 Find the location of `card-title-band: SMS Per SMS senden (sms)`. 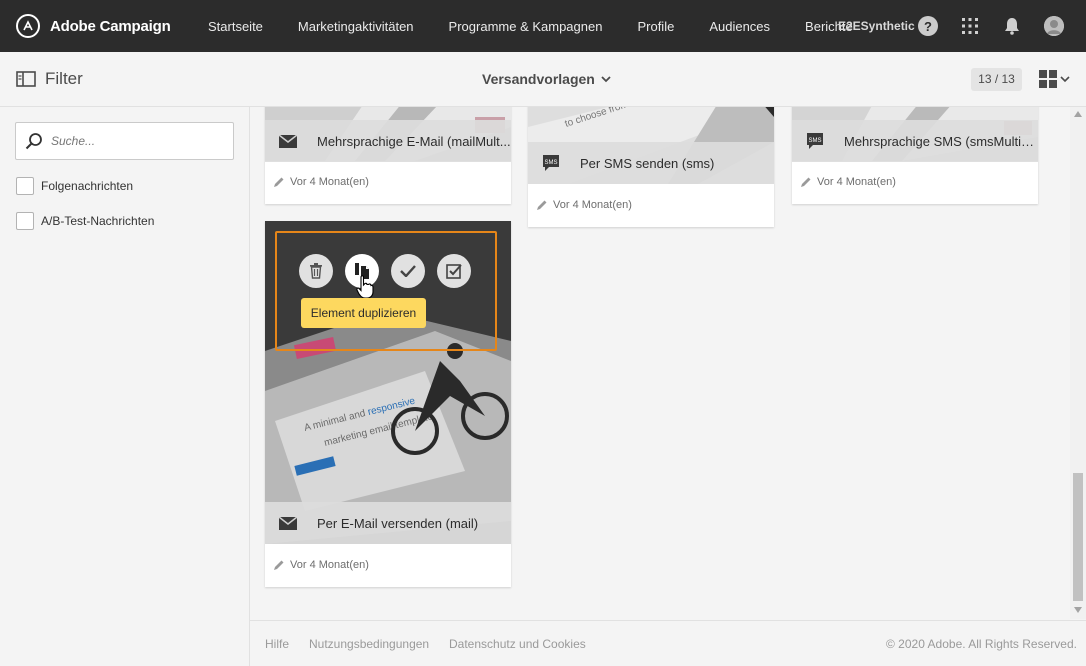

card-title-band: SMS Per SMS senden (sms) is located at coordinates (651, 163).